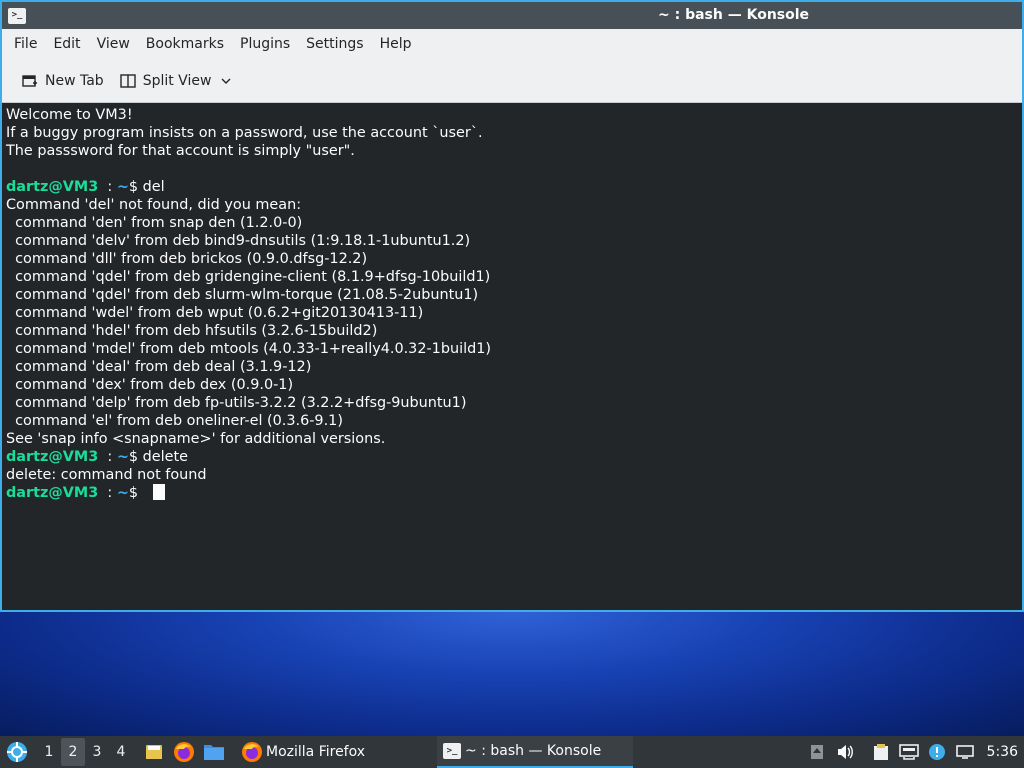 Image resolution: width=1024 pixels, height=768 pixels. Describe the element at coordinates (316, 752) in the screenshot. I see `task-label: Mozilla Firefox` at that location.